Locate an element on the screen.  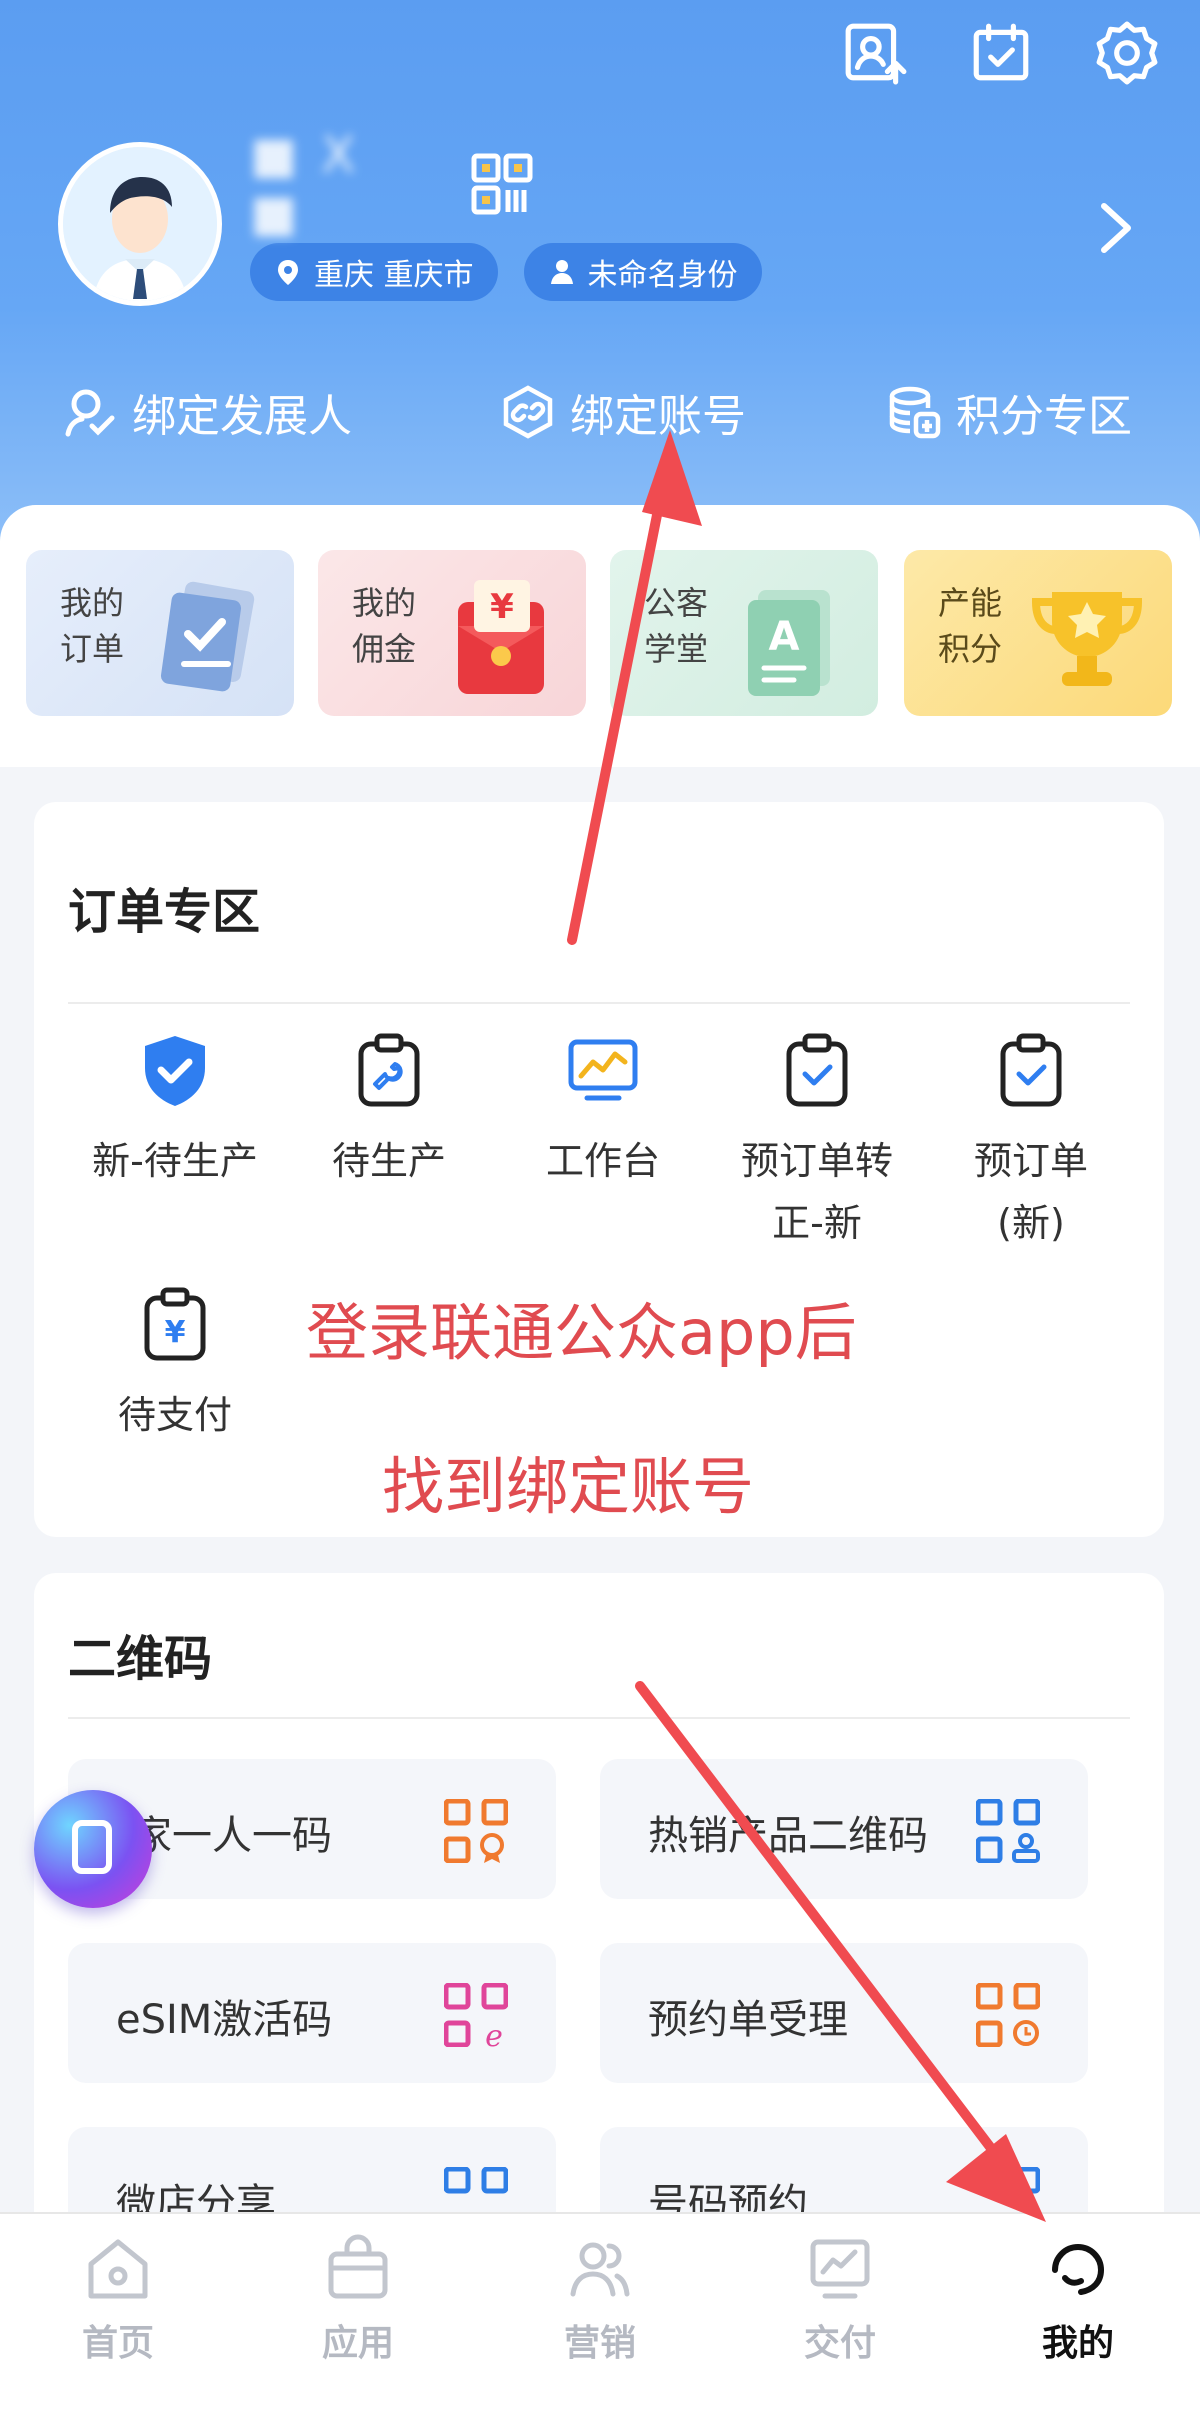
chevron-right-icon is located at coordinates (1116, 228).